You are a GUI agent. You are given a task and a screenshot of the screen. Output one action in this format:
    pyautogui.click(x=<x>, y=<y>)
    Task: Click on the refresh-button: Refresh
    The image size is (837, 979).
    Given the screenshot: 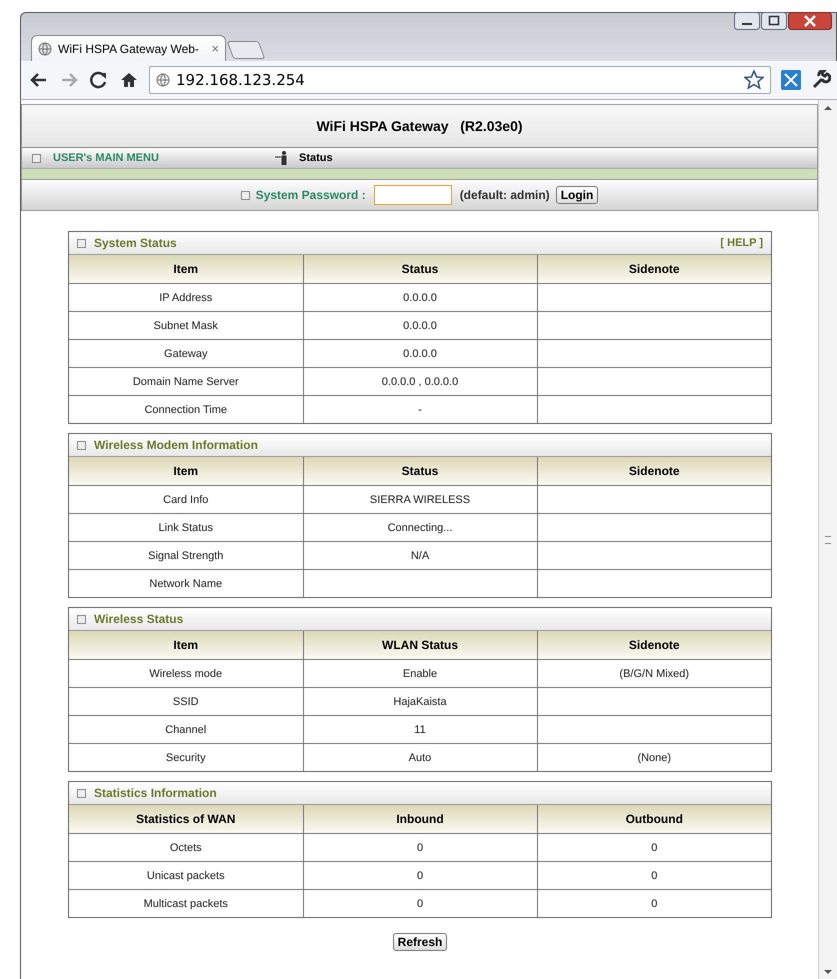 What is the action you would take?
    pyautogui.click(x=420, y=942)
    